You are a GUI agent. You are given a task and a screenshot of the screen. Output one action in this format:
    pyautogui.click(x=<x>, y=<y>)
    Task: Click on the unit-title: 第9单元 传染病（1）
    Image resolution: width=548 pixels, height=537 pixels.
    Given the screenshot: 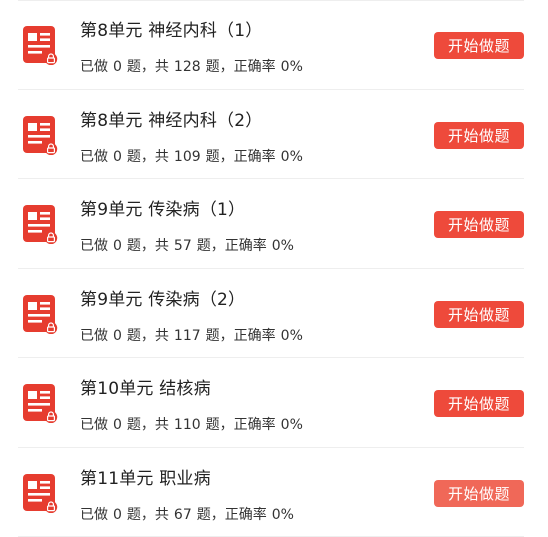 What is the action you would take?
    pyautogui.click(x=162, y=207)
    